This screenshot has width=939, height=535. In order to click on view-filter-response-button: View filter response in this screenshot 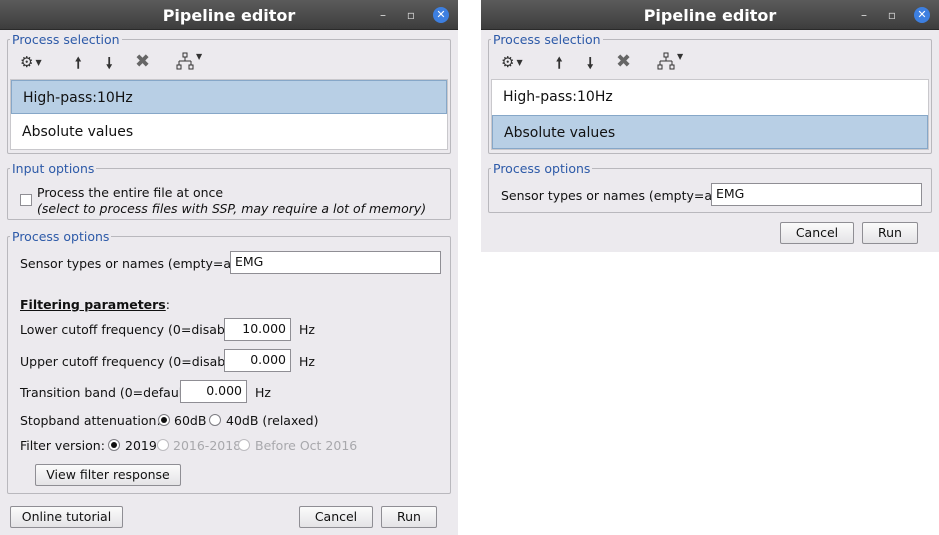, I will do `click(108, 475)`.